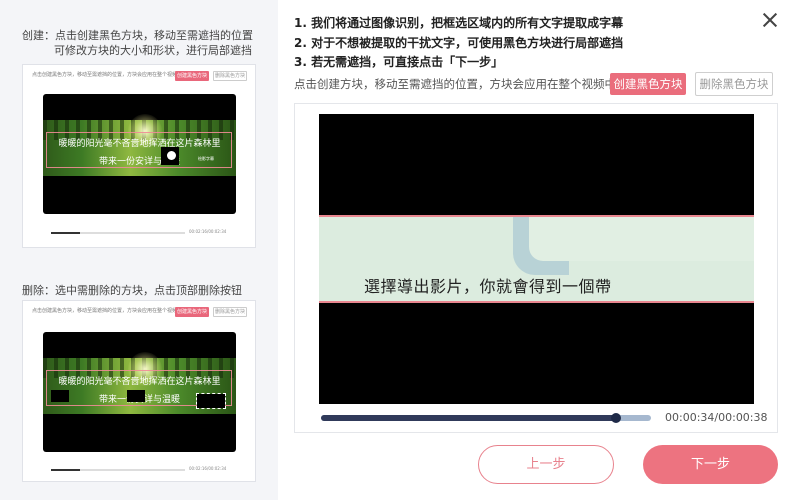 The image size is (791, 500). What do you see at coordinates (455, 84) in the screenshot?
I see `block-hint: 点击创建方块，移动至需遮挡的位置，方块会应用在整个视频中` at bounding box center [455, 84].